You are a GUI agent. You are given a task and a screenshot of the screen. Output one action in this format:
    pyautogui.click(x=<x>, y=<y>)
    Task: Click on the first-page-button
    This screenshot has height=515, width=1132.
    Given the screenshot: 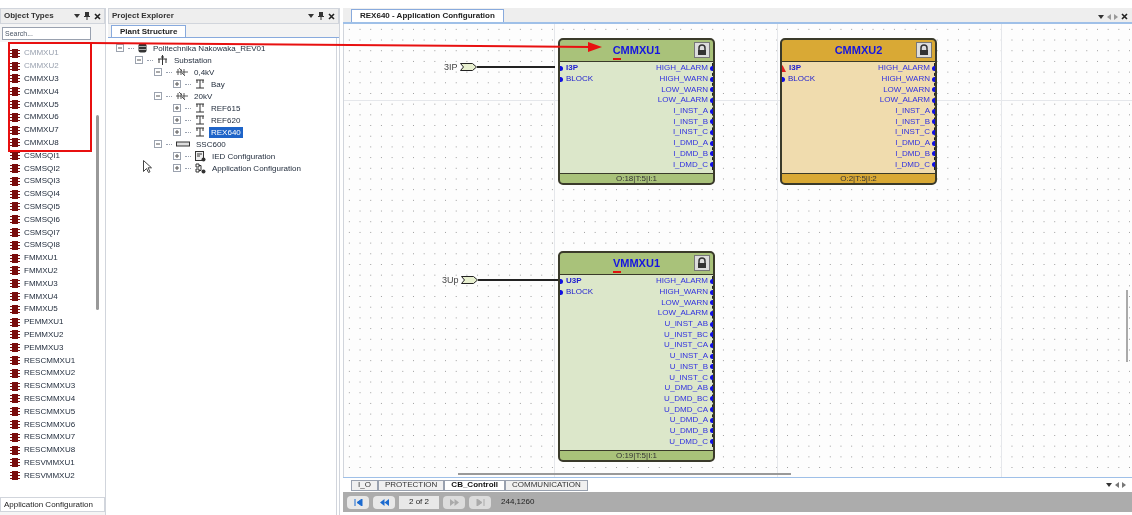 What is the action you would take?
    pyautogui.click(x=358, y=502)
    